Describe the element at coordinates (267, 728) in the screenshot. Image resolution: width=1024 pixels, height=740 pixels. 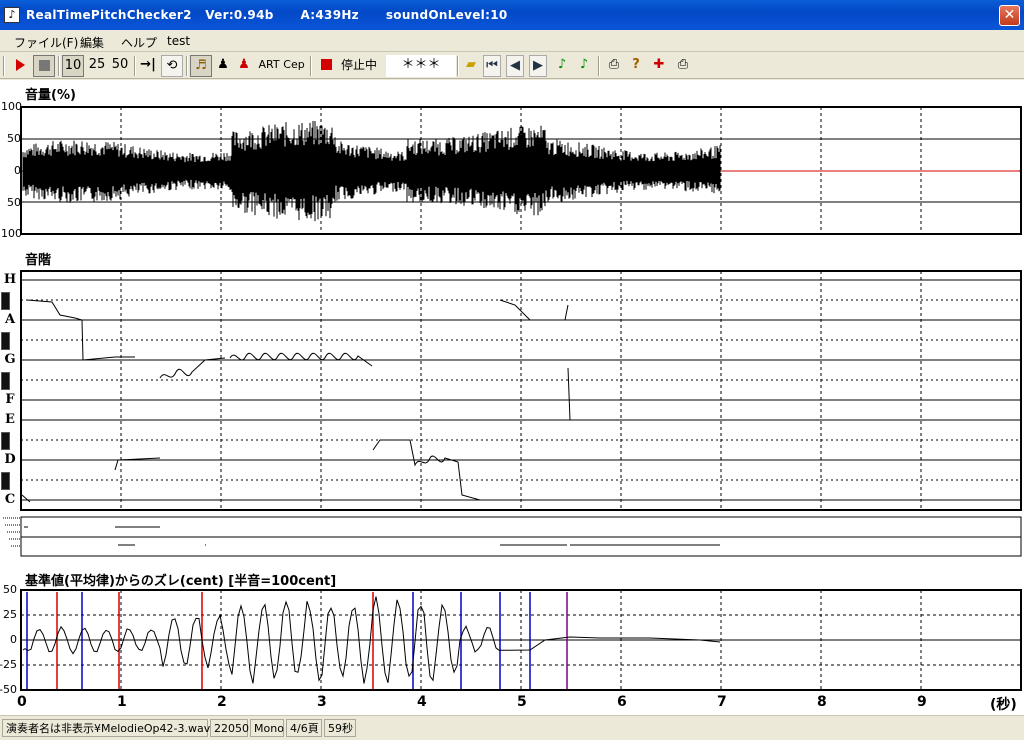
I see `status-channels: Mono` at that location.